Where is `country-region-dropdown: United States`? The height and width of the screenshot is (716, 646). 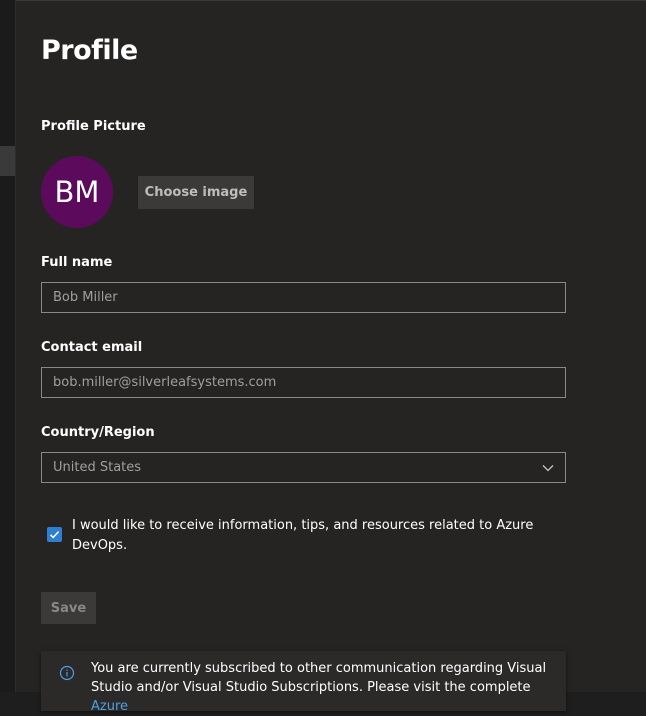
country-region-dropdown: United States is located at coordinates (303, 467).